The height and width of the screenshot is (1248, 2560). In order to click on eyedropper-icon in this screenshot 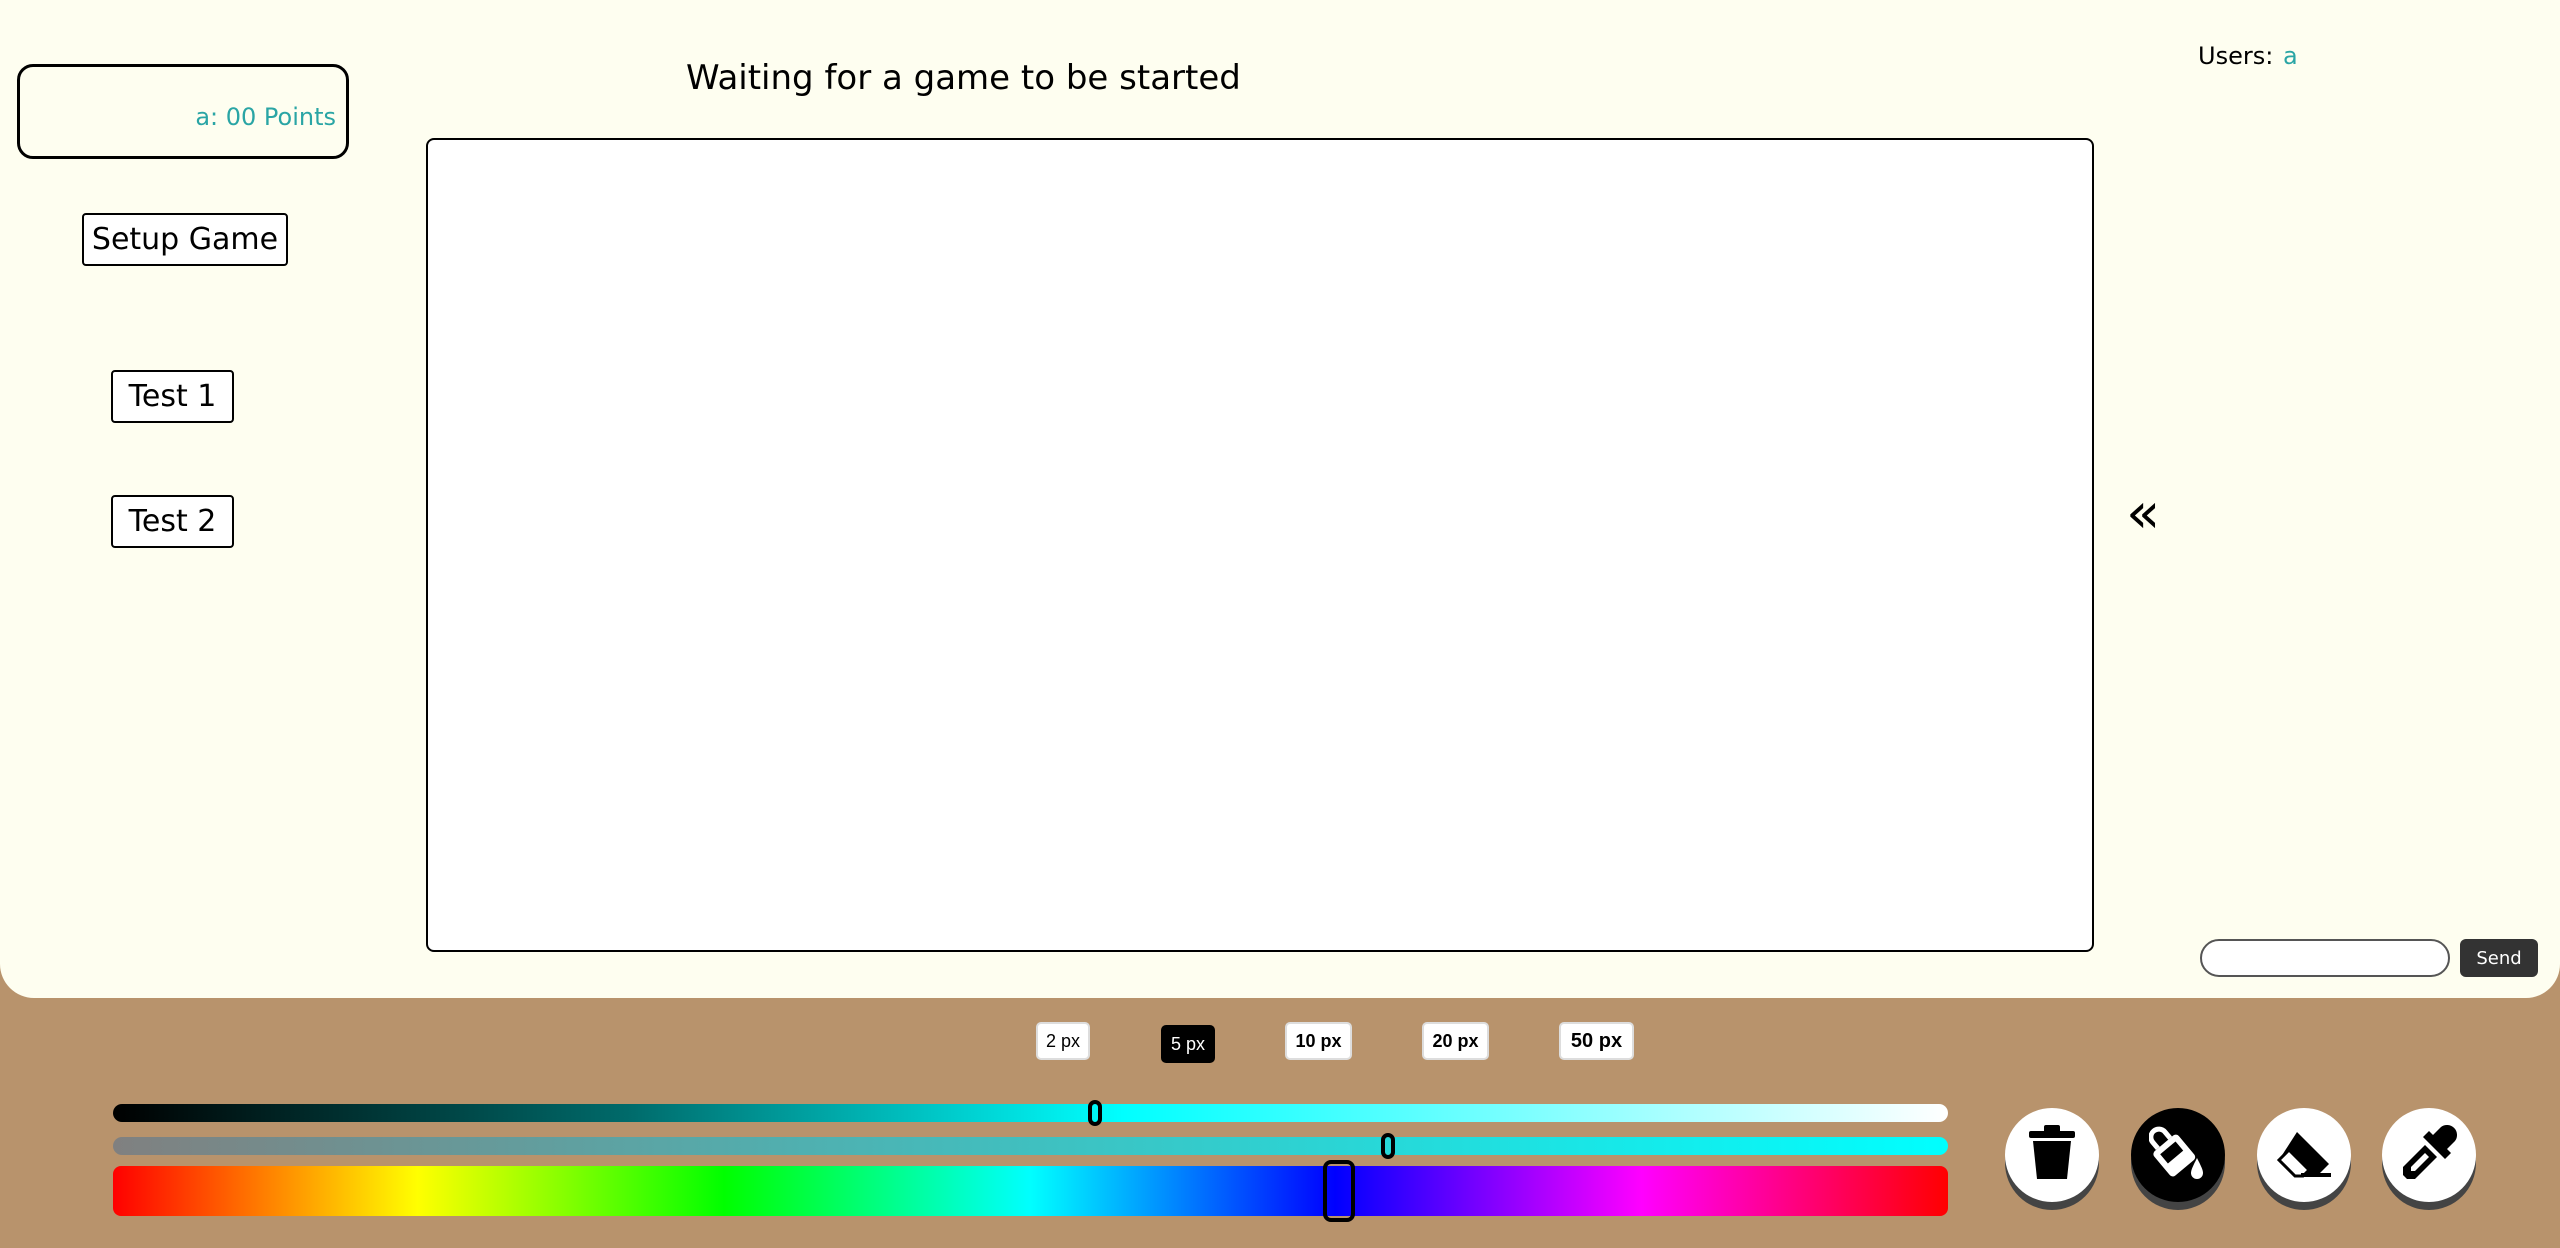, I will do `click(2429, 1155)`.